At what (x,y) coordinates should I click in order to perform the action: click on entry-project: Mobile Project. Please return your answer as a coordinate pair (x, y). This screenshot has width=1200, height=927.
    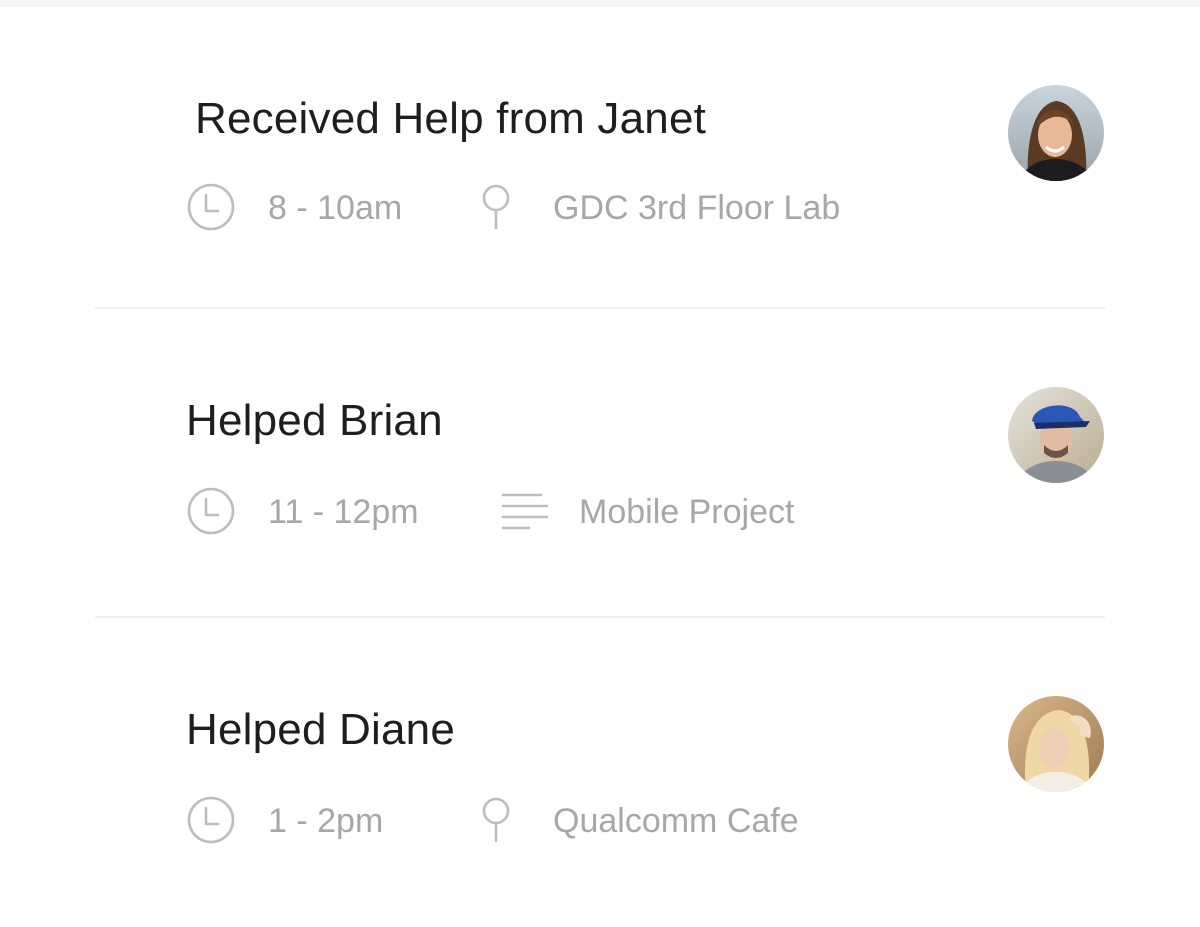
    Looking at the image, I should click on (647, 512).